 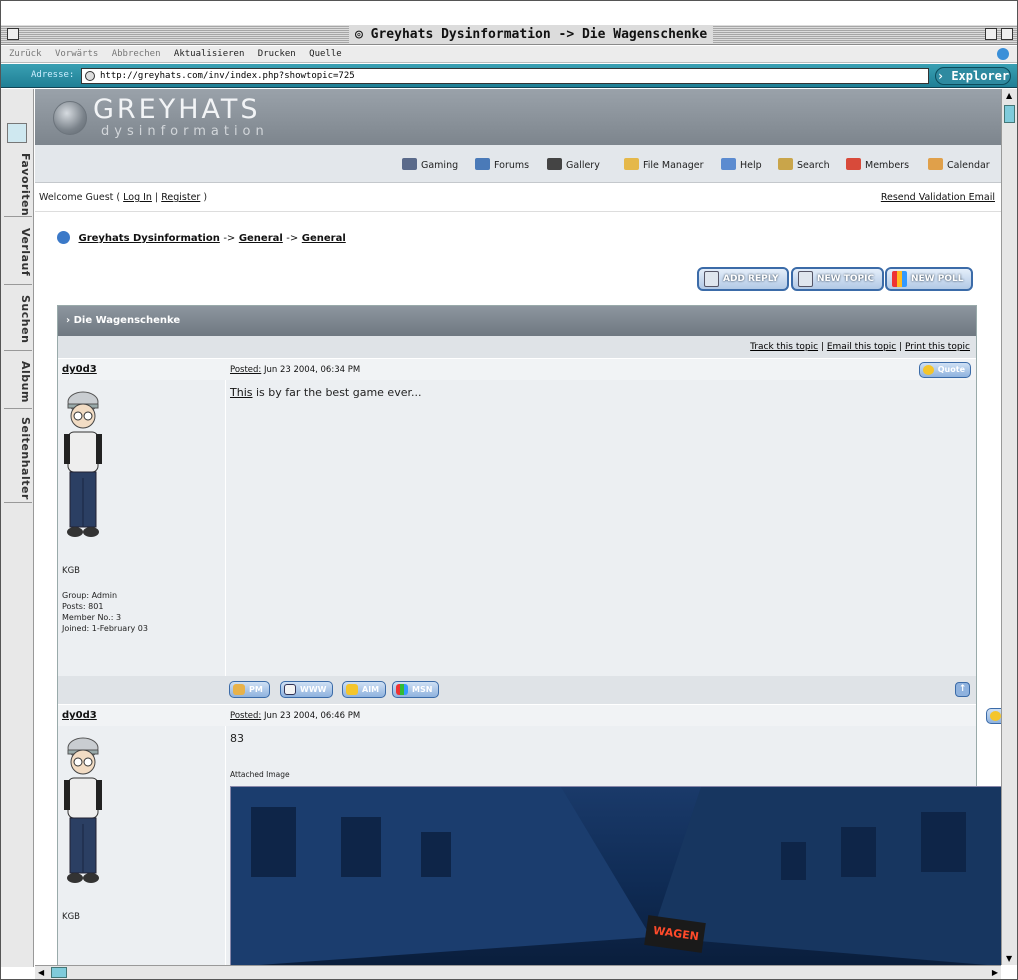 I want to click on close-box-icon, so click(x=13, y=34).